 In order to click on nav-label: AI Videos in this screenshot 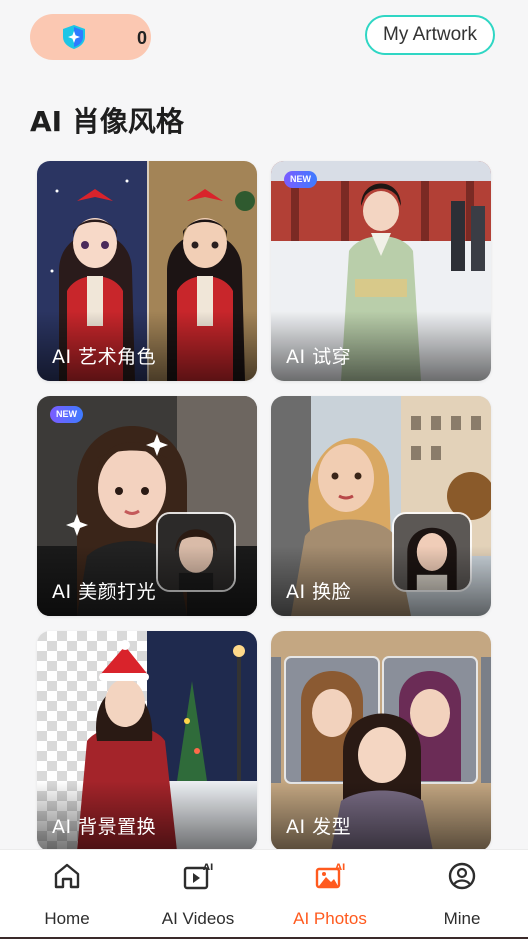, I will do `click(198, 918)`.